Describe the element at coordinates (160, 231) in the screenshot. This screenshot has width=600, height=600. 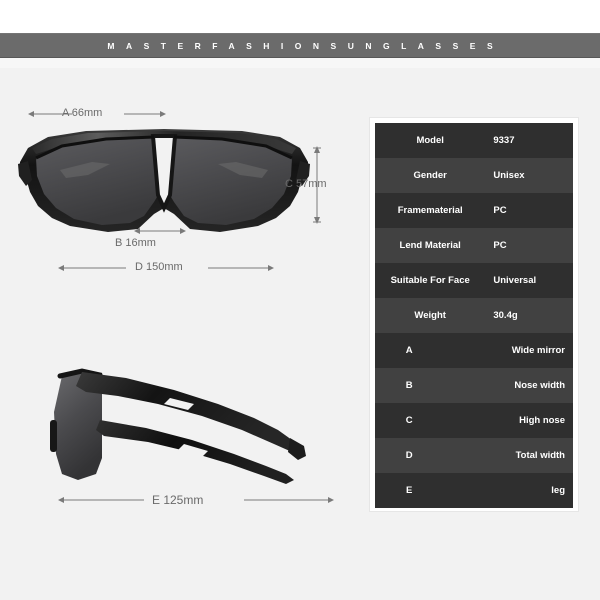
I see `dimension-arrow-b` at that location.